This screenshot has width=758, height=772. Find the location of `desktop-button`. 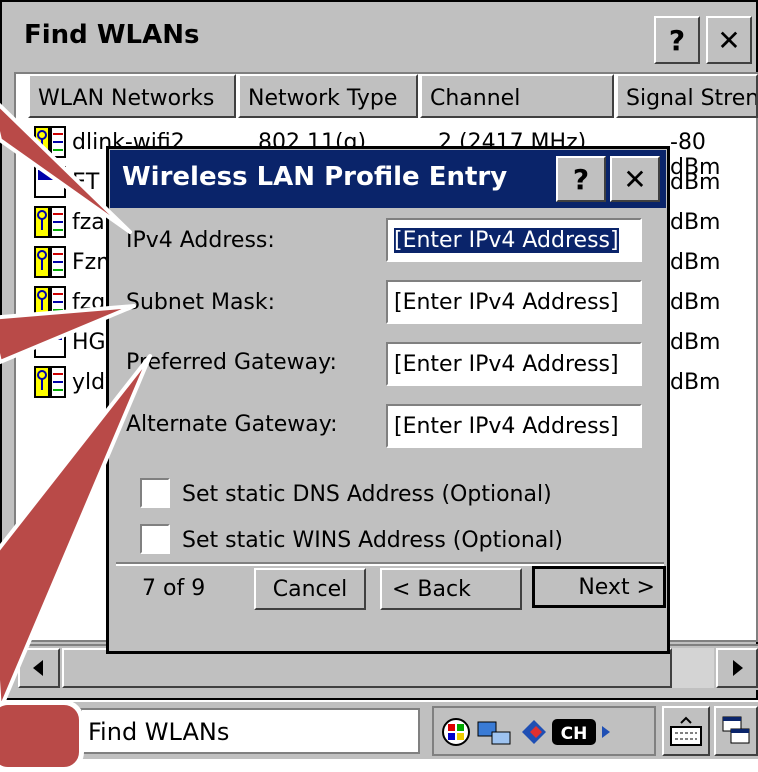

desktop-button is located at coordinates (736, 731).